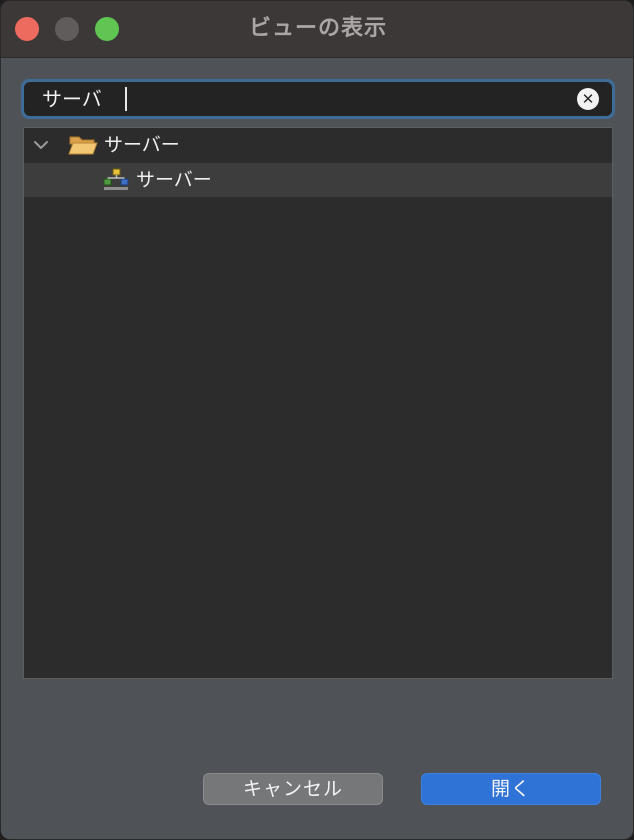  What do you see at coordinates (41, 145) in the screenshot?
I see `chevron-down-icon` at bounding box center [41, 145].